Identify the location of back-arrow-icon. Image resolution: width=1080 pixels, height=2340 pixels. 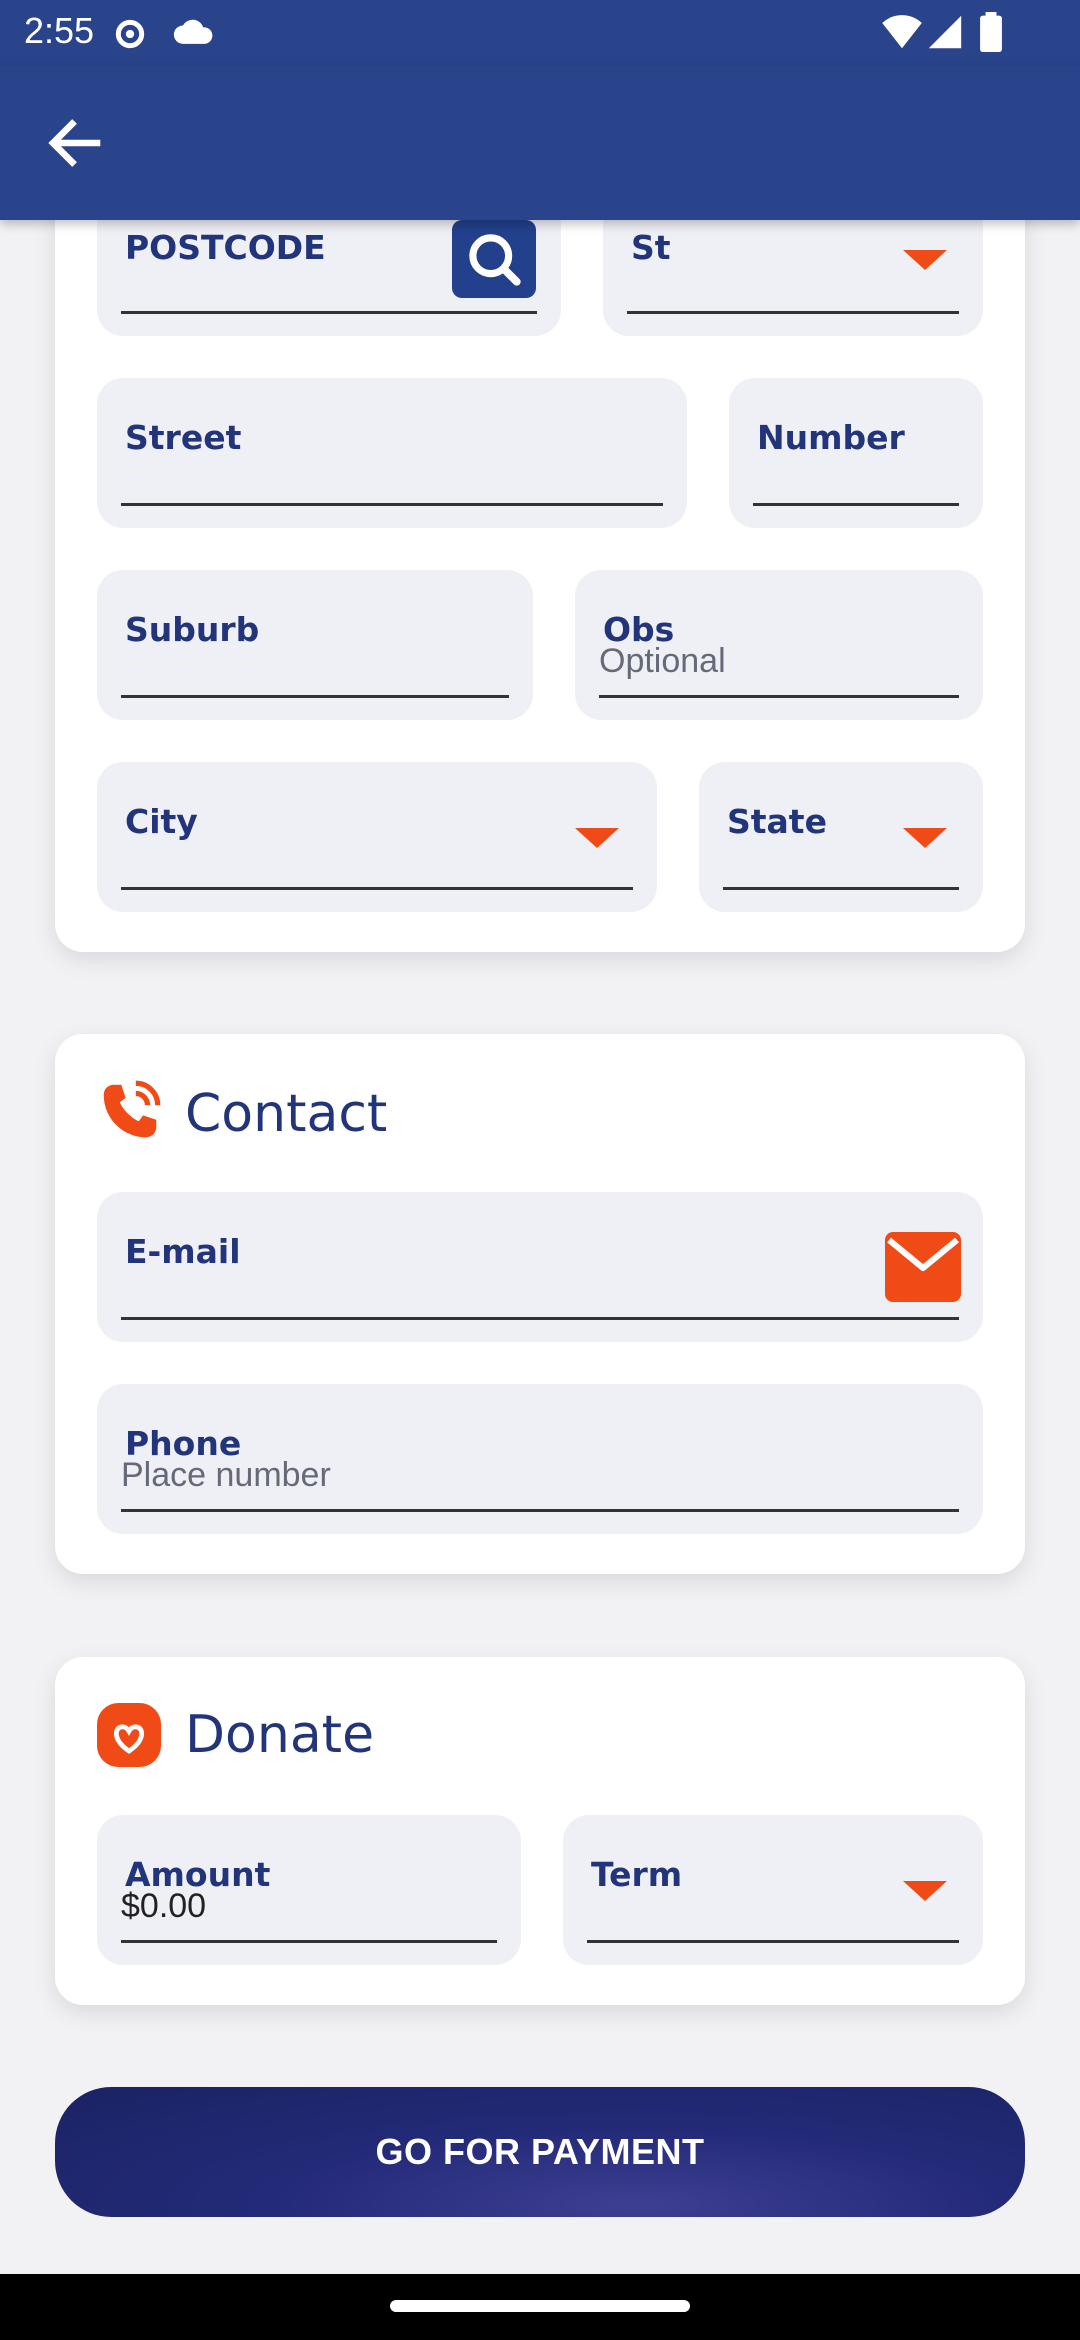
(75, 143).